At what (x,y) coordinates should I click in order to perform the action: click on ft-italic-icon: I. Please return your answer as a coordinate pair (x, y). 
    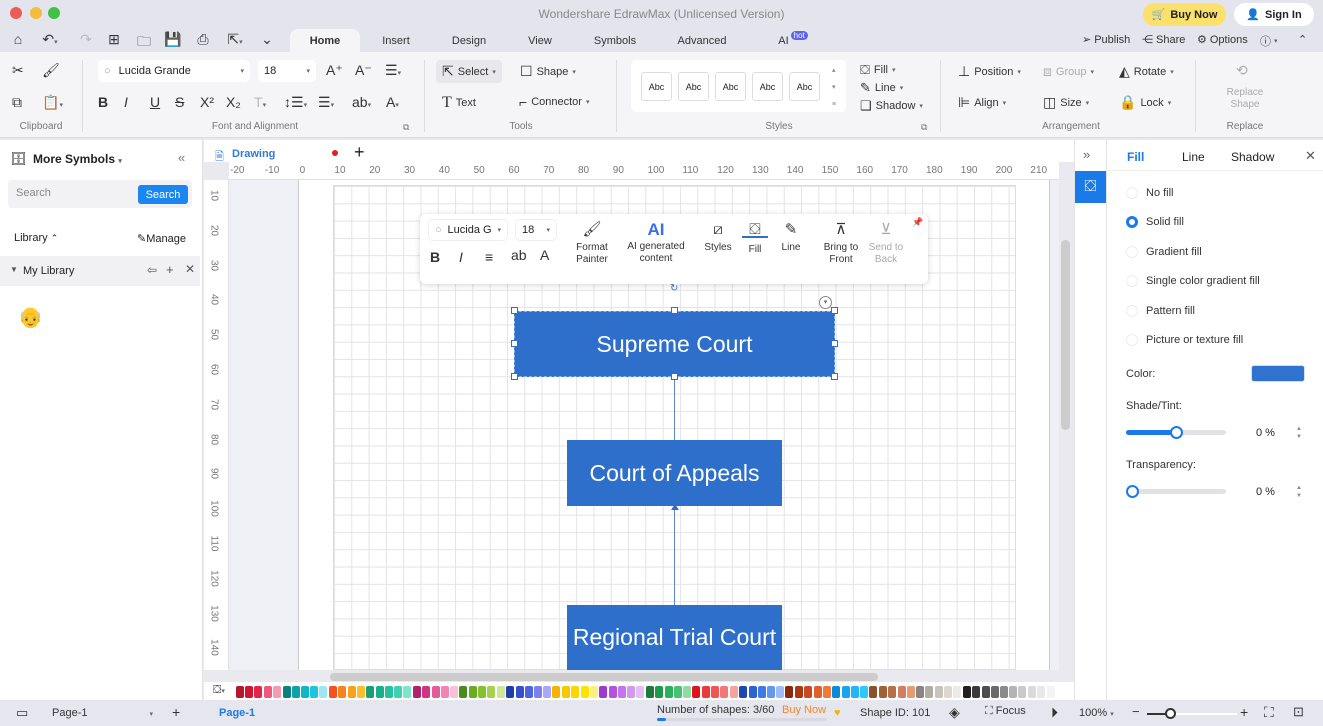
    Looking at the image, I should click on (461, 257).